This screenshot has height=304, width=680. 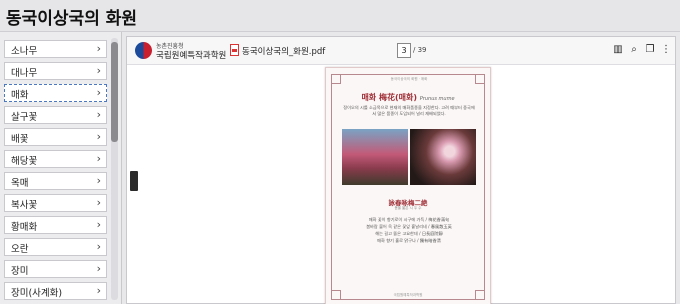 What do you see at coordinates (20, 271) in the screenshot?
I see `sidebar-item-label: 장미` at bounding box center [20, 271].